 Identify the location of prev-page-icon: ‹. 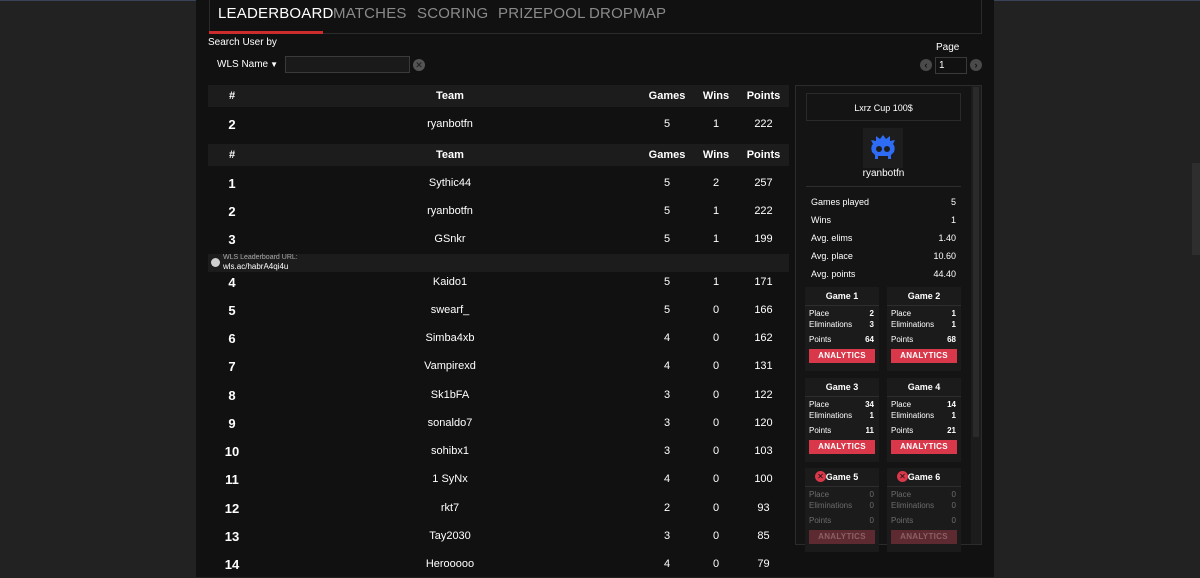
(926, 65).